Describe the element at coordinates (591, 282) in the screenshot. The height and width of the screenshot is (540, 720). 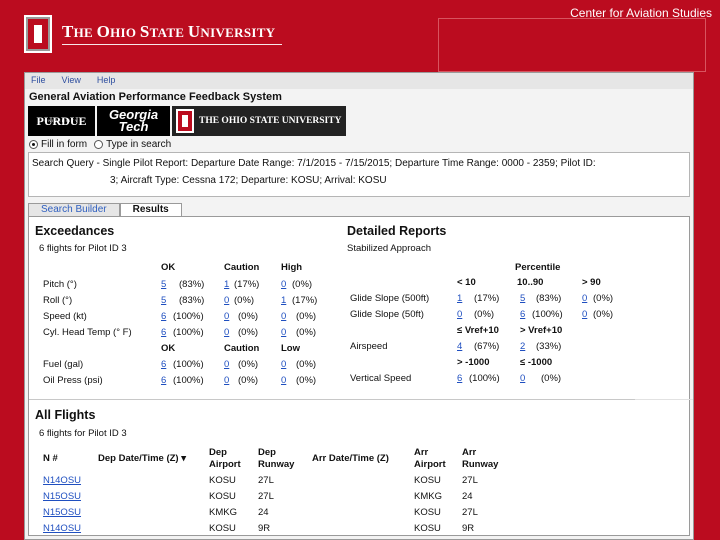
I see `pct-header-high: > 90` at that location.